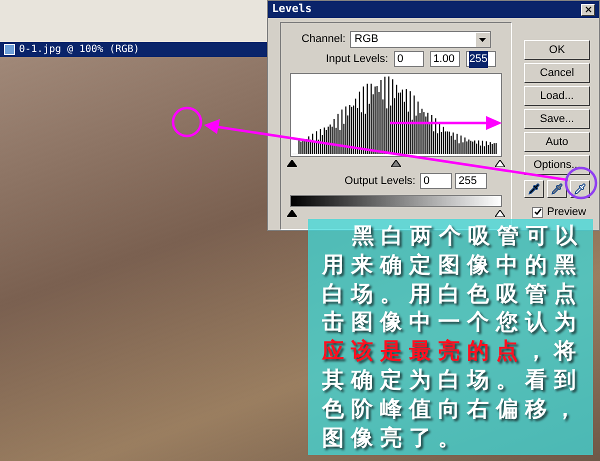 Image resolution: width=600 pixels, height=461 pixels. Describe the element at coordinates (9, 49) in the screenshot. I see `document-icon` at that location.